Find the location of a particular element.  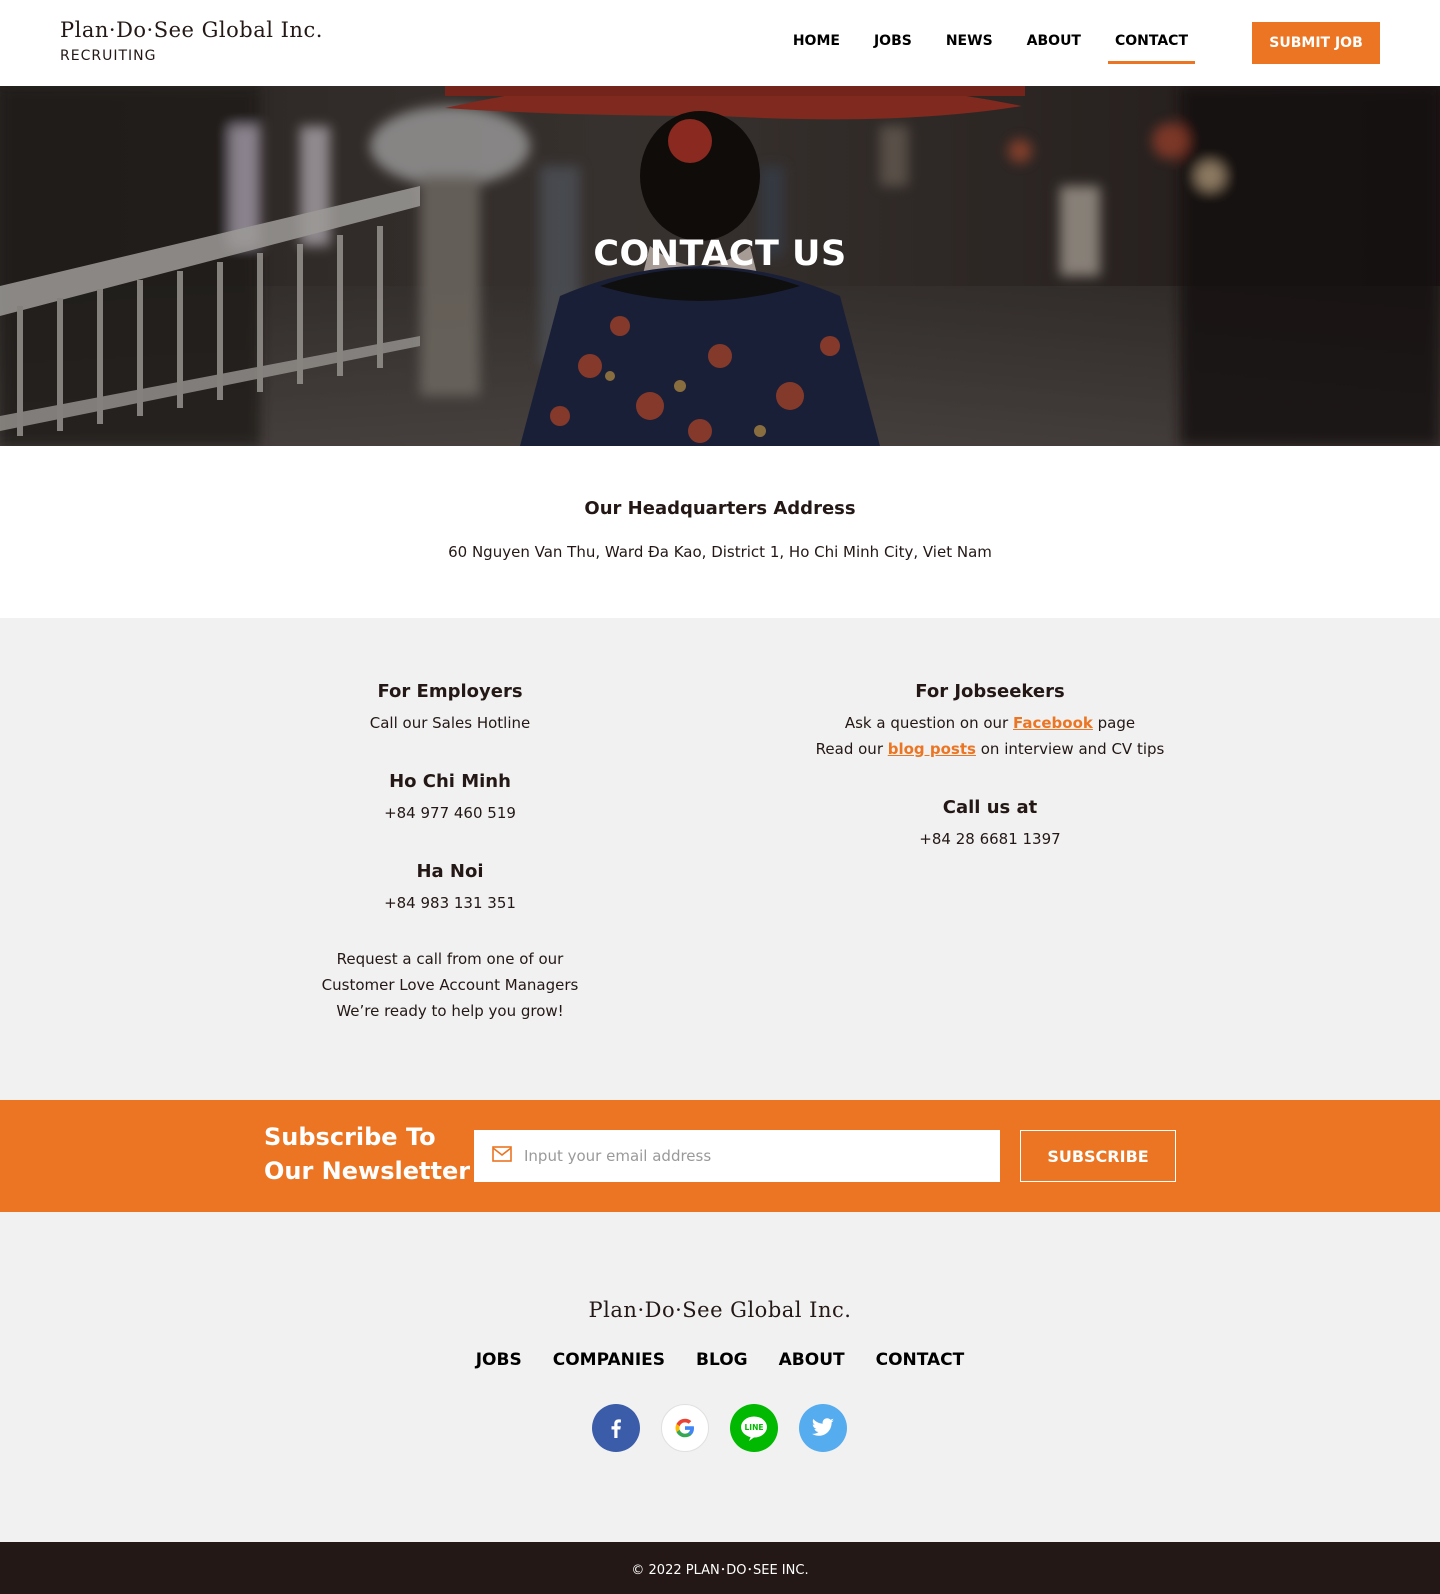

social-links: LINE is located at coordinates (719, 1428).